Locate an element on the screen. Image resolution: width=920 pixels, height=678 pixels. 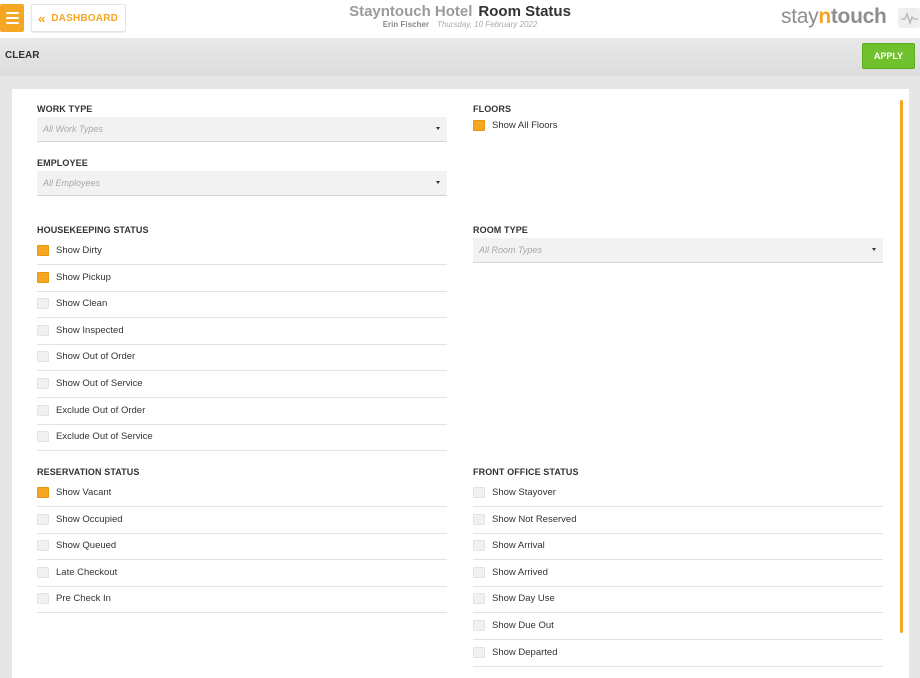
option-label: Show Arrived is located at coordinates (520, 572).